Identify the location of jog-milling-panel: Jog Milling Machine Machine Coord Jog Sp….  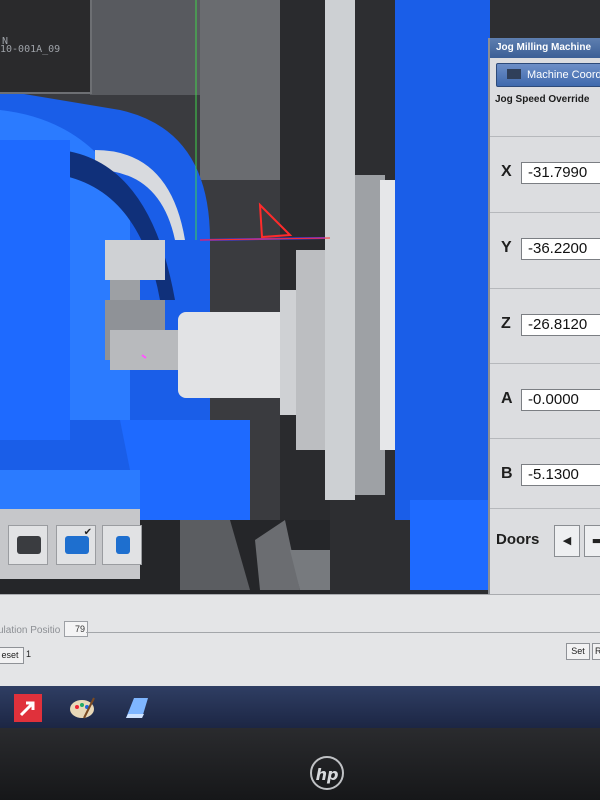
(544, 316).